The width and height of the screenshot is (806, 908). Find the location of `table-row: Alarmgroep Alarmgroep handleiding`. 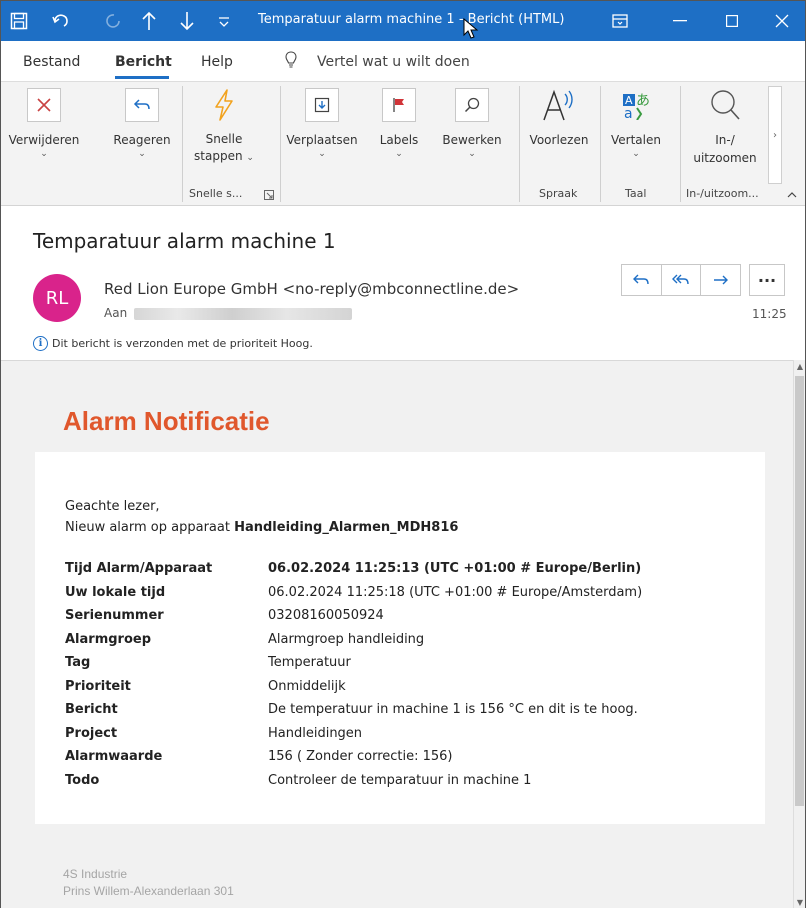

table-row: Alarmgroep Alarmgroep handleiding is located at coordinates (245, 639).